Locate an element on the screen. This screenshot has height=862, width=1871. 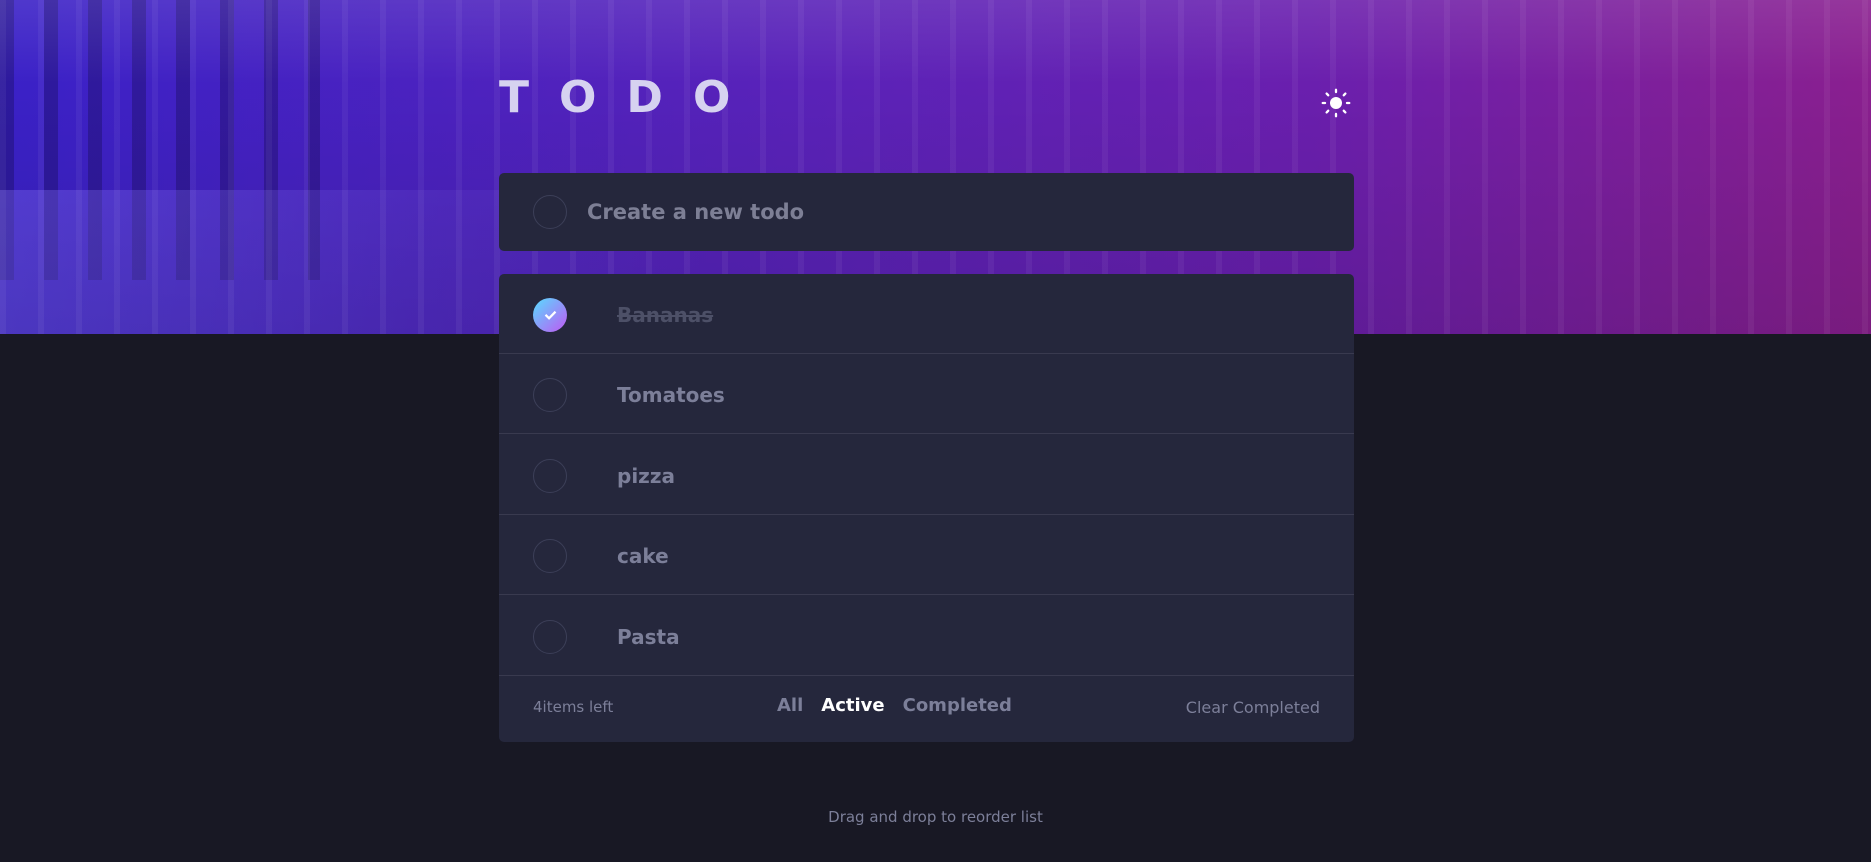
todo-item: pizza is located at coordinates (926, 475).